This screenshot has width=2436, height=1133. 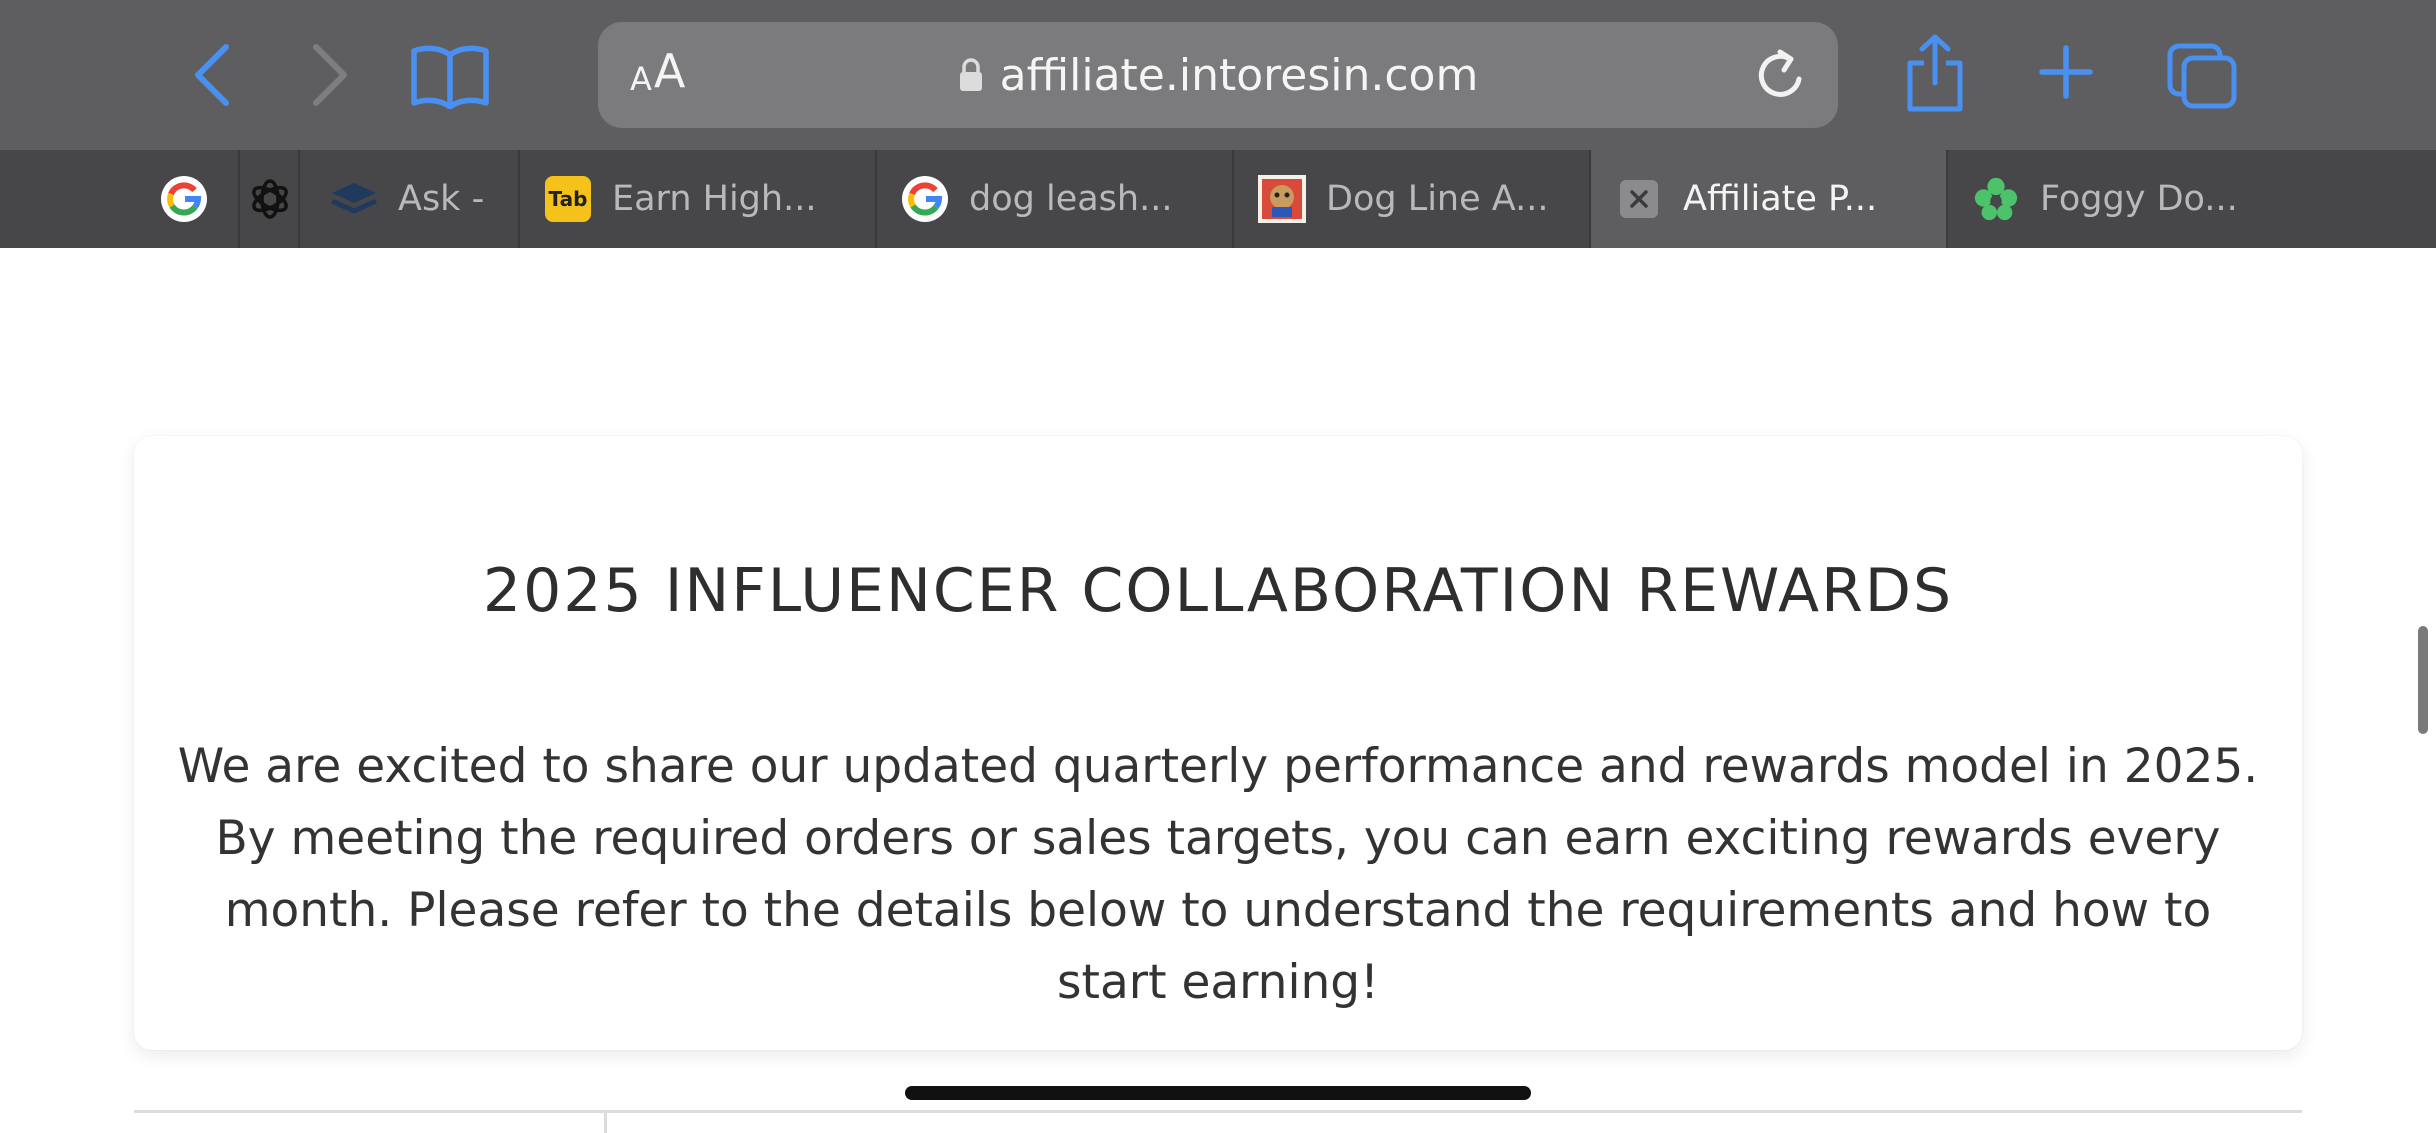 I want to click on bookmarks-button, so click(x=450, y=76).